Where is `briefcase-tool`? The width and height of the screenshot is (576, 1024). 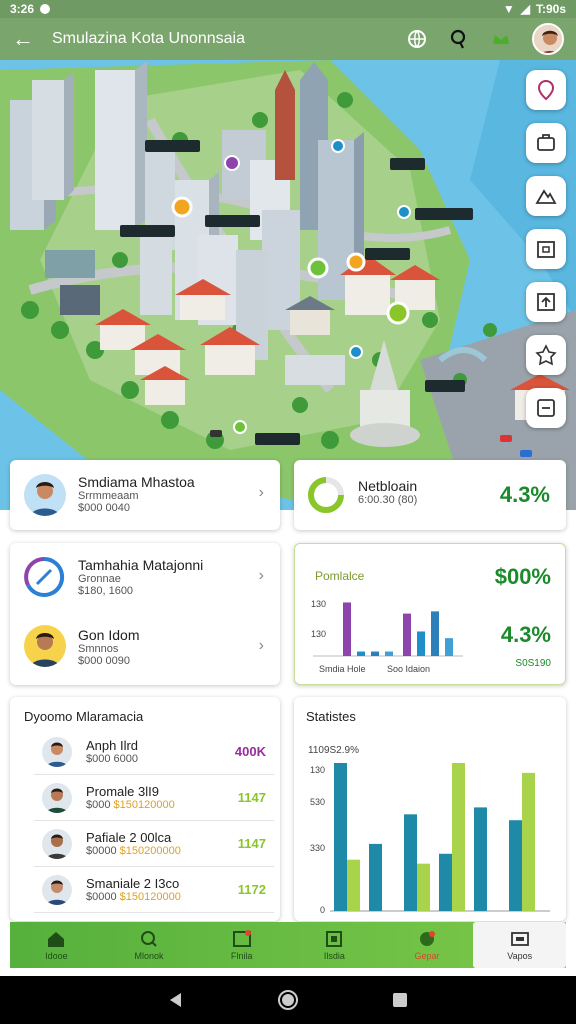
briefcase-tool is located at coordinates (546, 143).